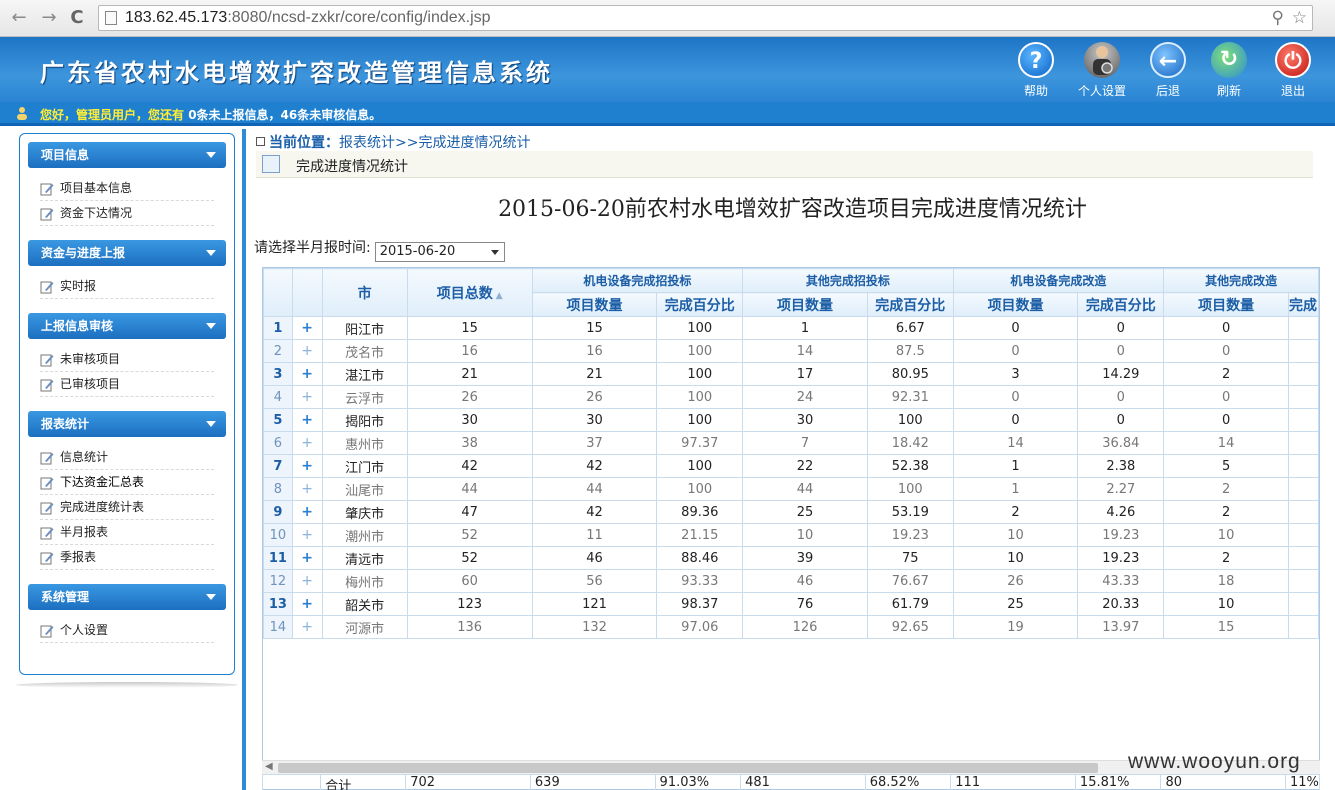  Describe the element at coordinates (805, 489) in the screenshot. I see `cell-other-bid-count: 44` at that location.